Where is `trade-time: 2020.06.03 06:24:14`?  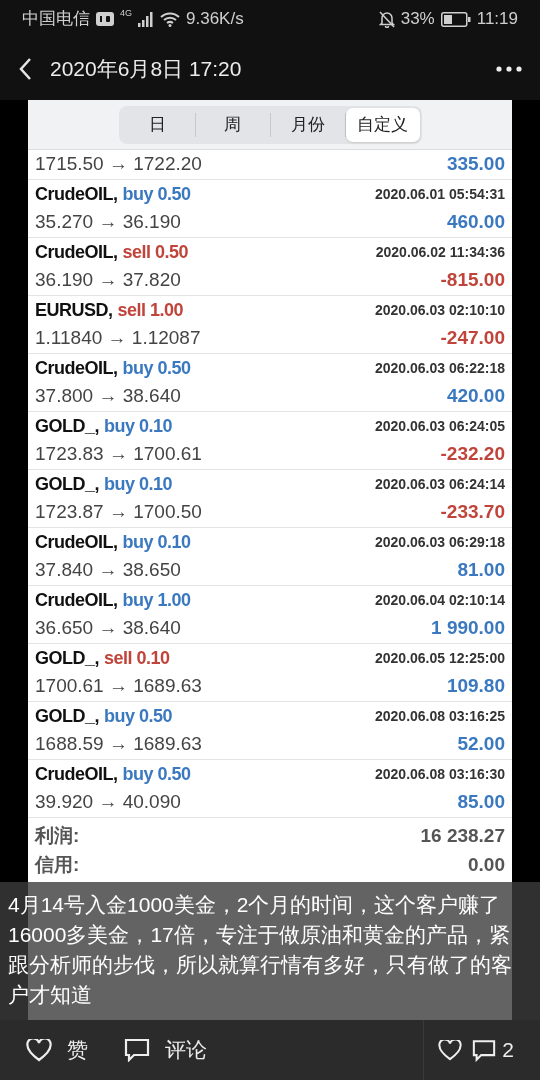 trade-time: 2020.06.03 06:24:14 is located at coordinates (440, 484).